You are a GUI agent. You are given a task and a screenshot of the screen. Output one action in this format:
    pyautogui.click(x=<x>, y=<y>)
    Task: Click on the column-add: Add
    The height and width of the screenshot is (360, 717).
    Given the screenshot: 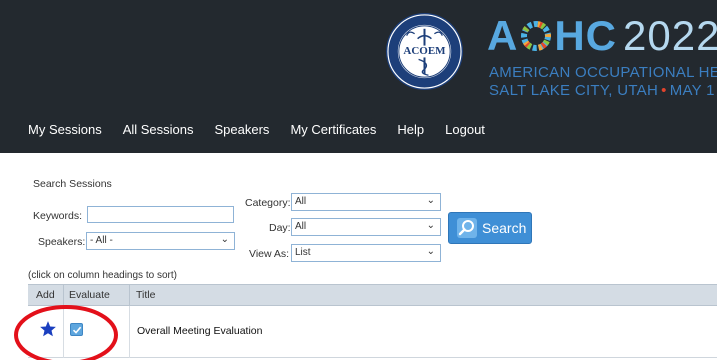 What is the action you would take?
    pyautogui.click(x=45, y=295)
    